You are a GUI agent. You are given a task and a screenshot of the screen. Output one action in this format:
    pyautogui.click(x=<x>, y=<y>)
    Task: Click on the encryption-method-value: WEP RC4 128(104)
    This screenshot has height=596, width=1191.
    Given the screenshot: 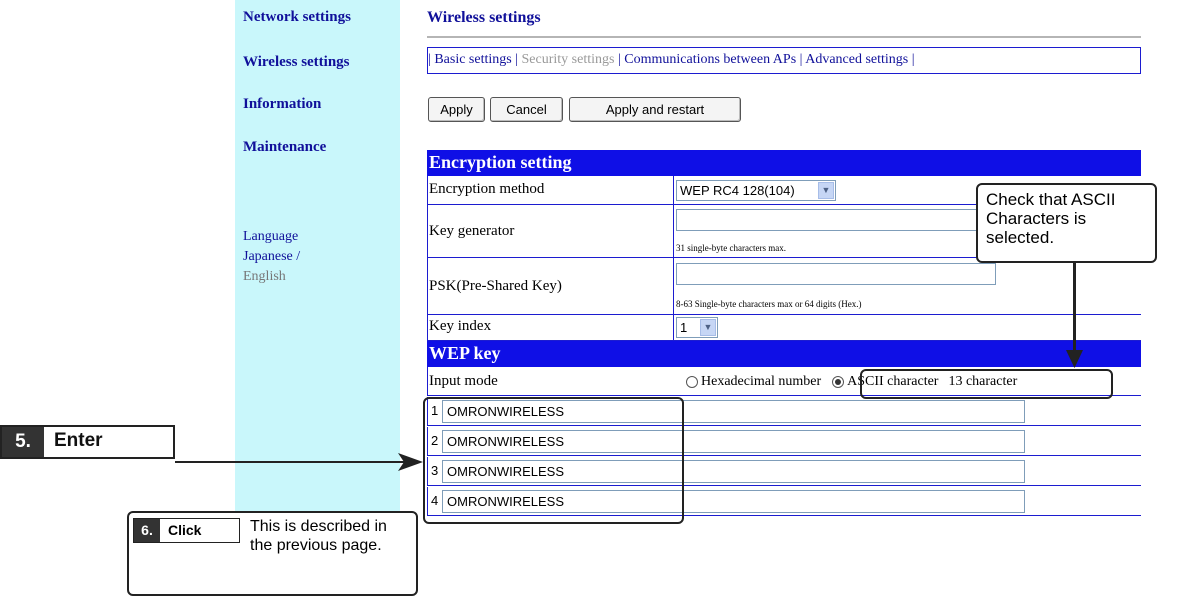 What is the action you would take?
    pyautogui.click(x=737, y=190)
    